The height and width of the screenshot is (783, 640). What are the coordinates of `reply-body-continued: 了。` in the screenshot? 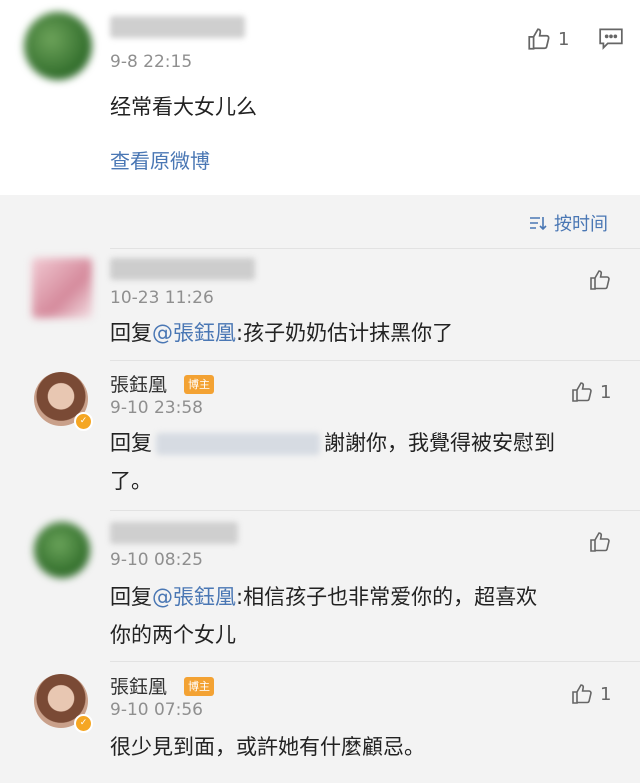 It's located at (131, 481).